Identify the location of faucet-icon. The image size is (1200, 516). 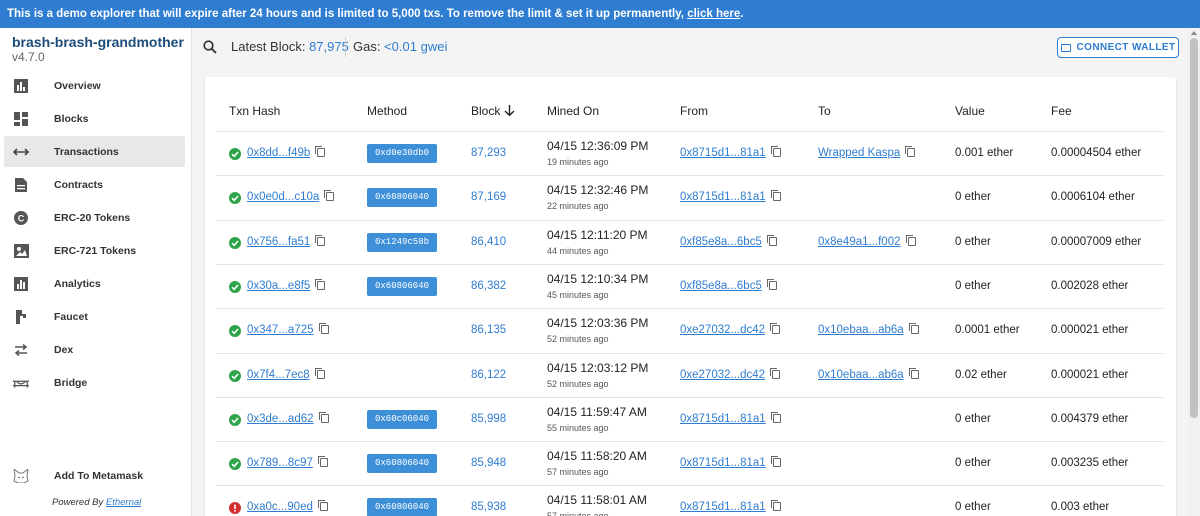
(21, 317).